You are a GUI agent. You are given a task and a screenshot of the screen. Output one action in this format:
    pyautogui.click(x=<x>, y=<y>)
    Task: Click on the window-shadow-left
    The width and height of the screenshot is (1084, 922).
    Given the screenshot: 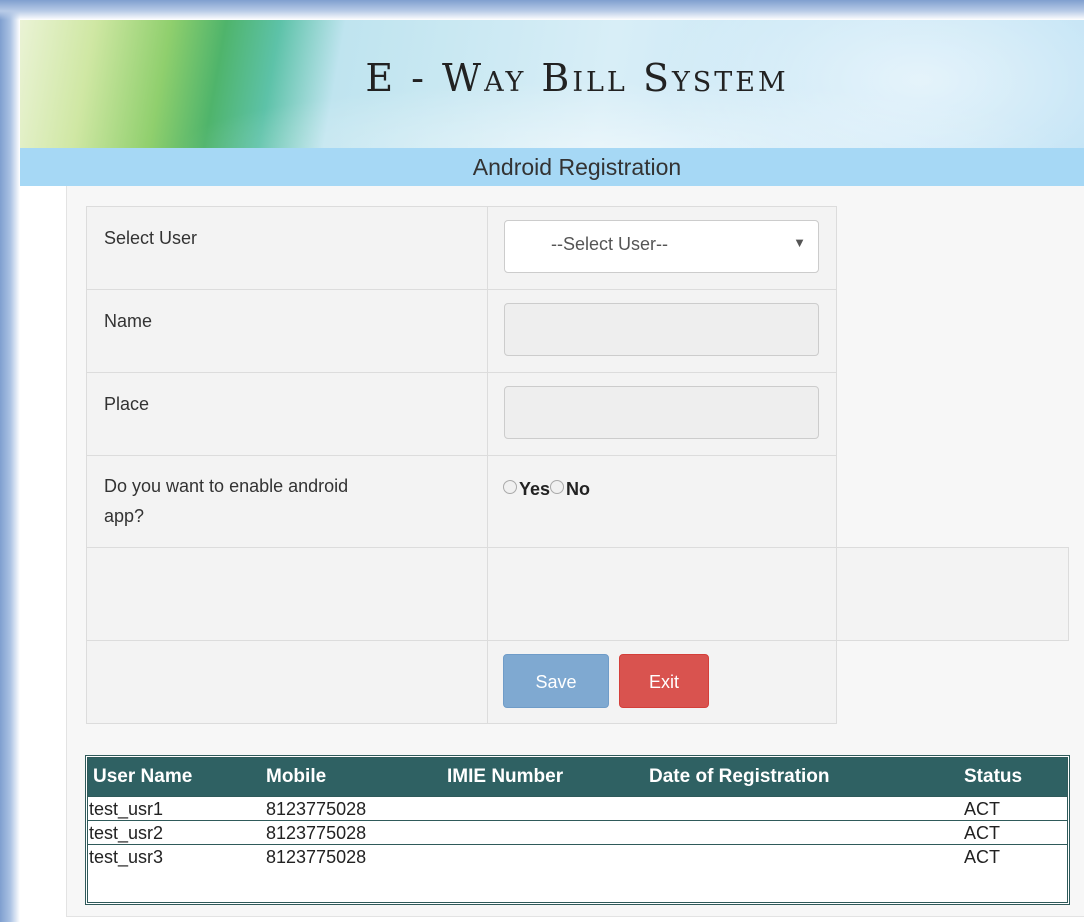 What is the action you would take?
    pyautogui.click(x=10, y=461)
    